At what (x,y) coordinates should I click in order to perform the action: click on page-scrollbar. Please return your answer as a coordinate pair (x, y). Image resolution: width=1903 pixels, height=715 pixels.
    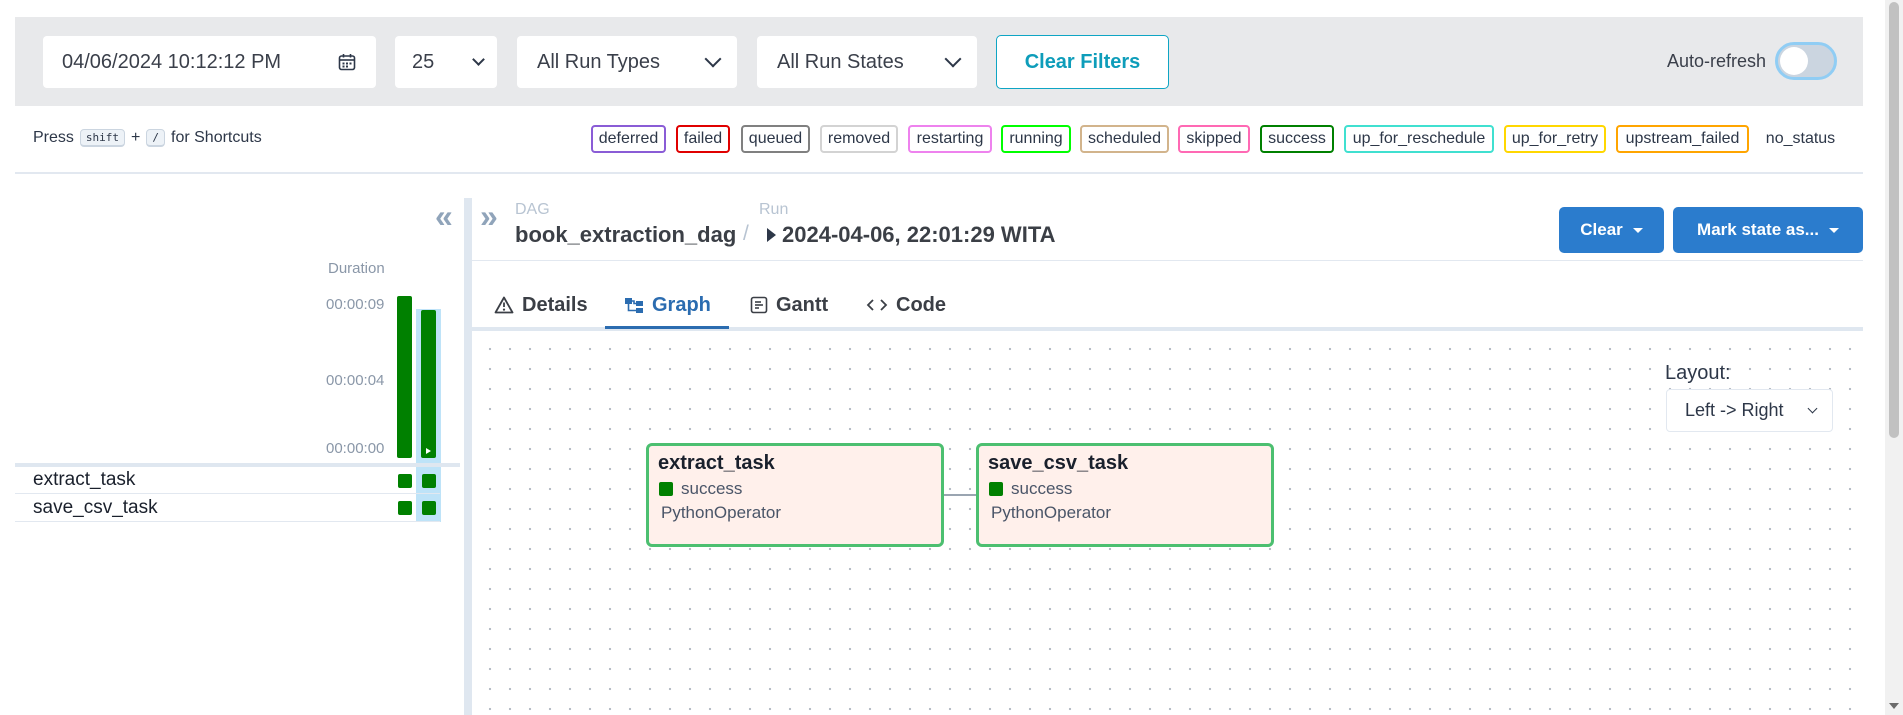
    Looking at the image, I should click on (1894, 357).